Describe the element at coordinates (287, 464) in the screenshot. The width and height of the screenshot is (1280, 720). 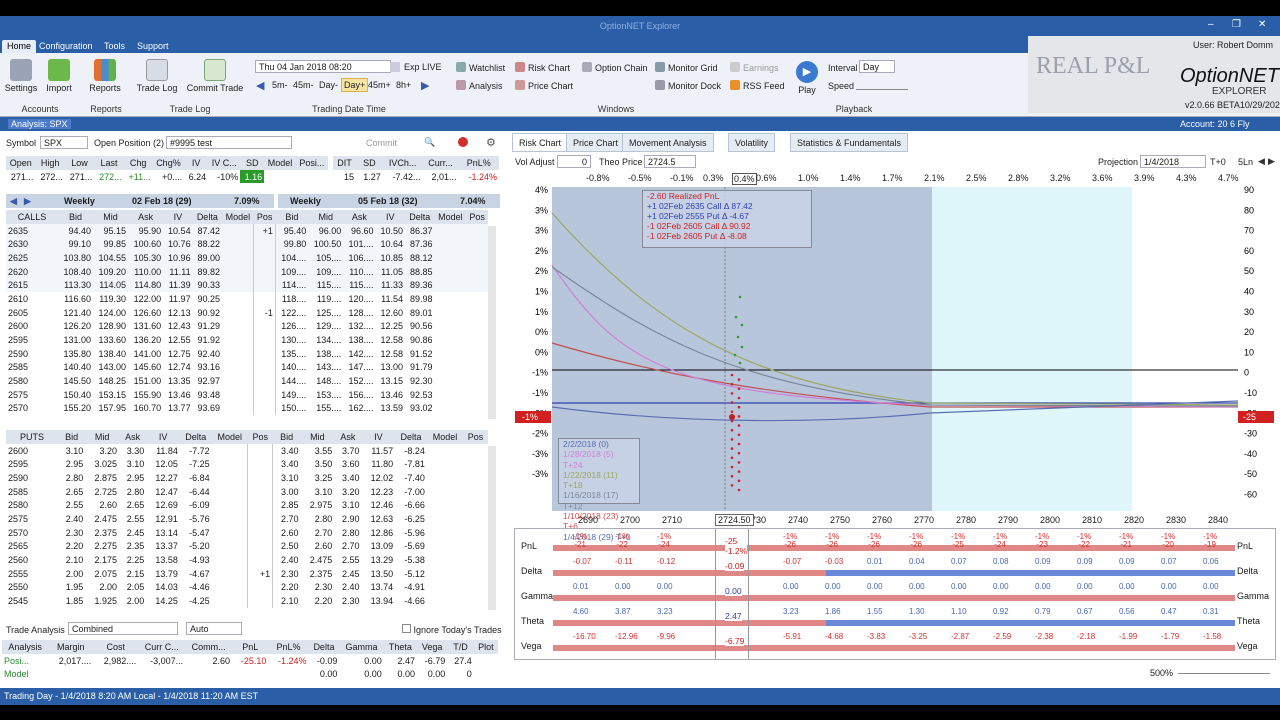
I see `chain-cell: 3.40` at that location.